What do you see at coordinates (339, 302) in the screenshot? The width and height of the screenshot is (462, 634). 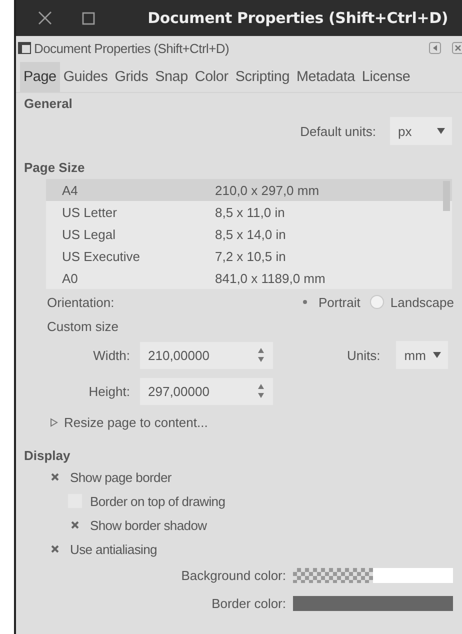 I see `radio-label: Portrait` at bounding box center [339, 302].